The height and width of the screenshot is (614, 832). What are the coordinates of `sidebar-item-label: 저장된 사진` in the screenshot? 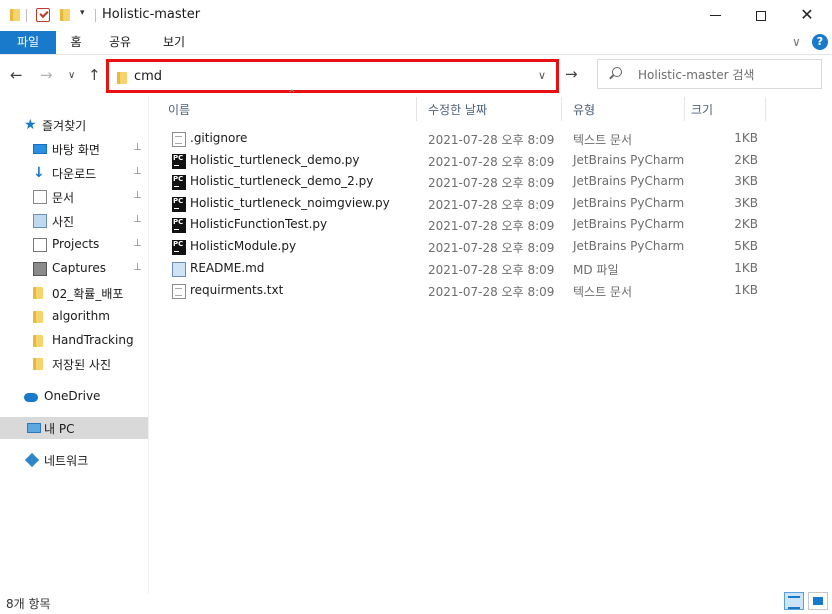 It's located at (82, 365).